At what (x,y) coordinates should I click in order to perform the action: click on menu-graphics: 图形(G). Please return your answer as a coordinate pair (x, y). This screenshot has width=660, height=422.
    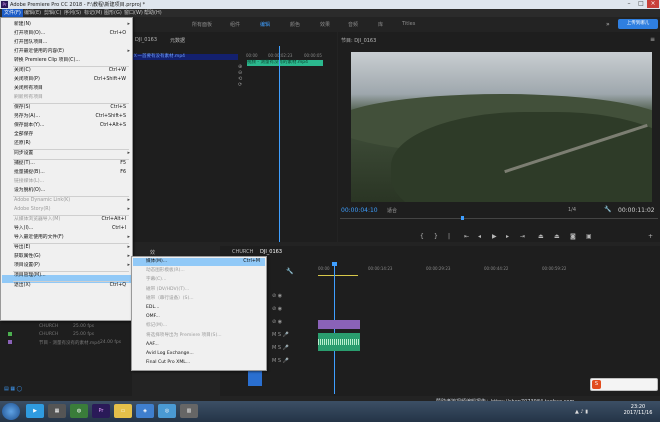
    Looking at the image, I should click on (113, 13).